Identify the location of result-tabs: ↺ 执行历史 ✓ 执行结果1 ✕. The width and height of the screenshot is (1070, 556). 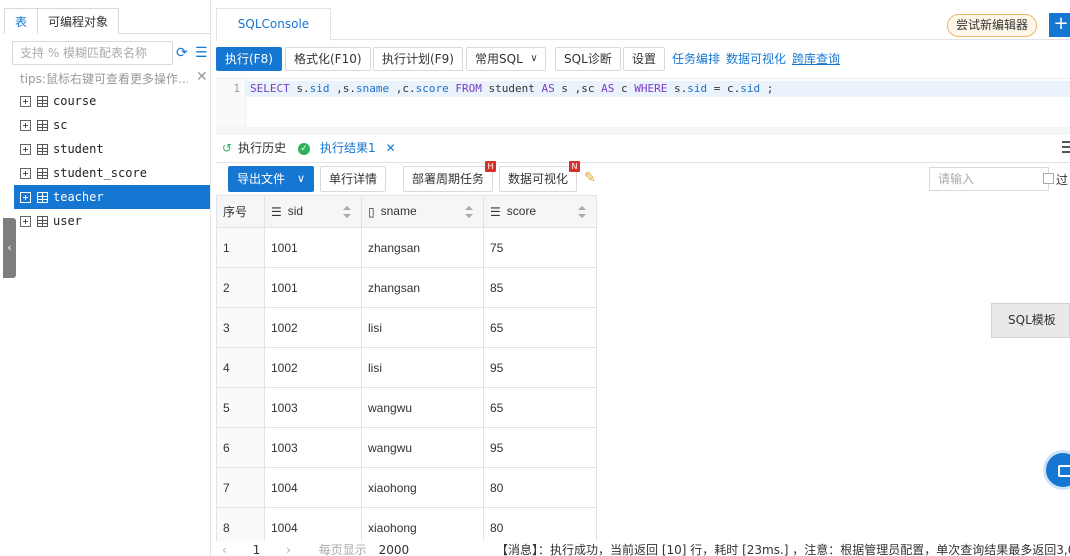
(643, 149).